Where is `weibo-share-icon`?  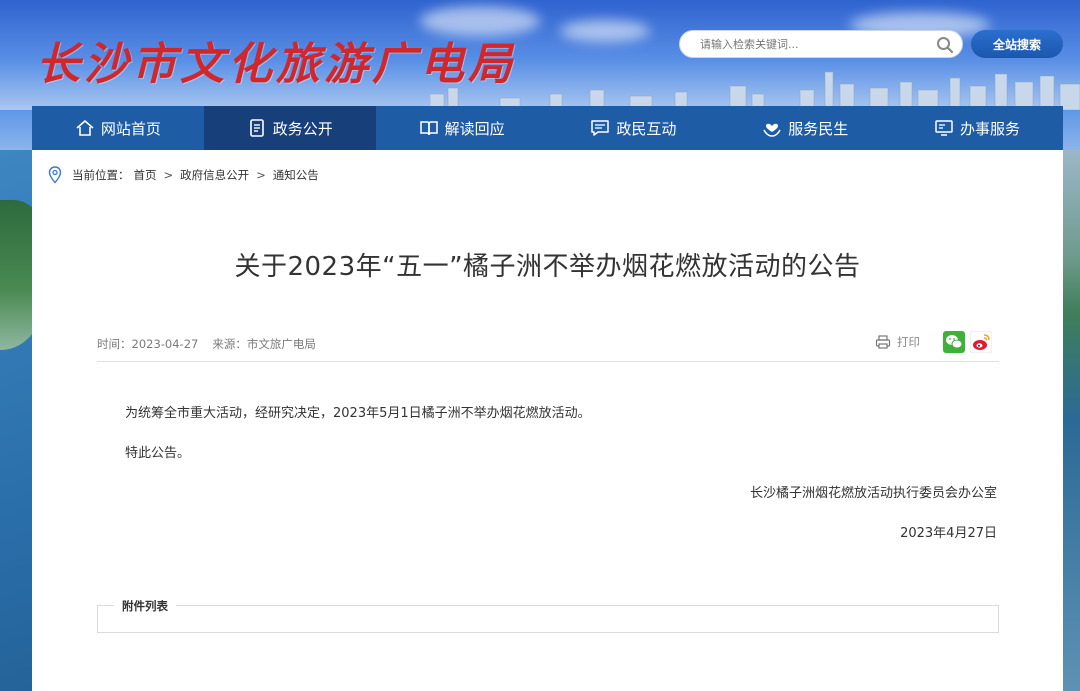
weibo-share-icon is located at coordinates (981, 342).